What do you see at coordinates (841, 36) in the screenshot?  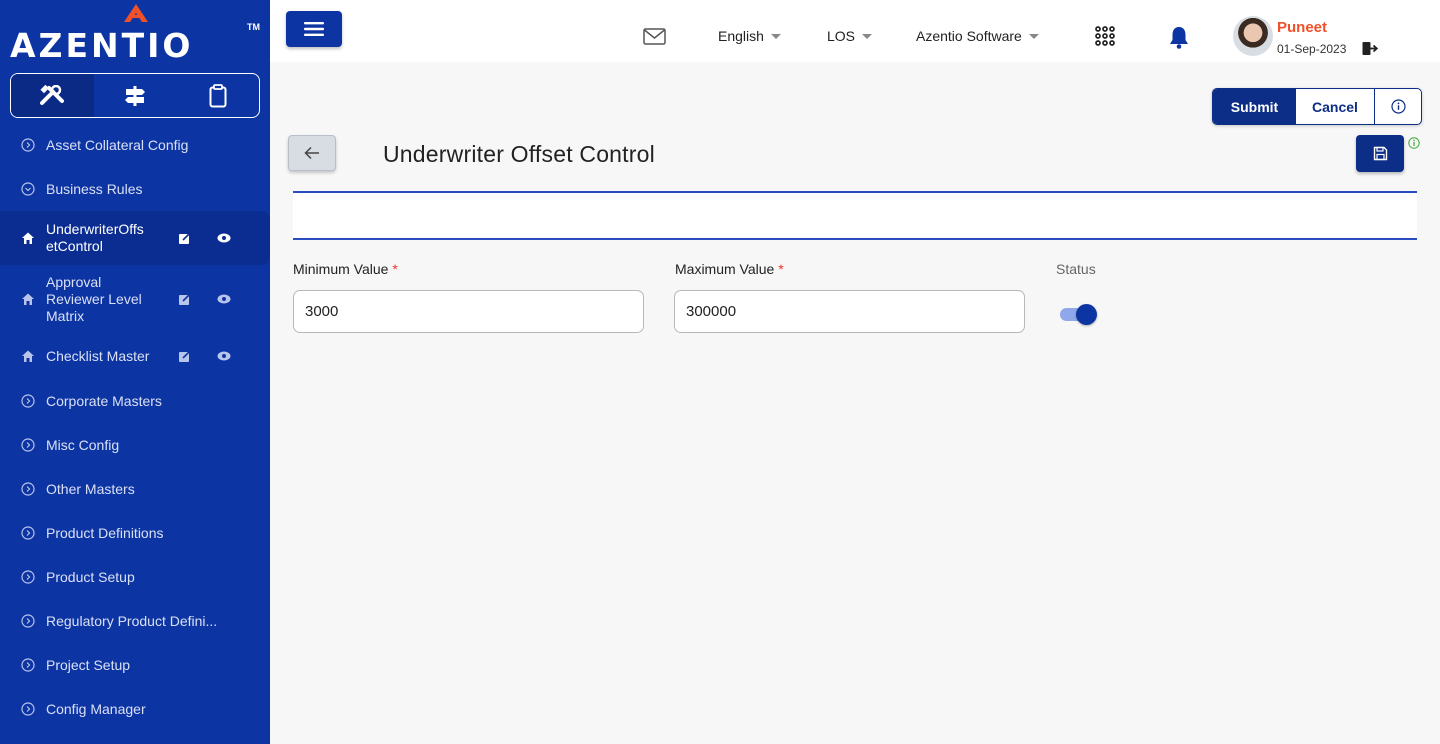 I see `module-value: LOS` at bounding box center [841, 36].